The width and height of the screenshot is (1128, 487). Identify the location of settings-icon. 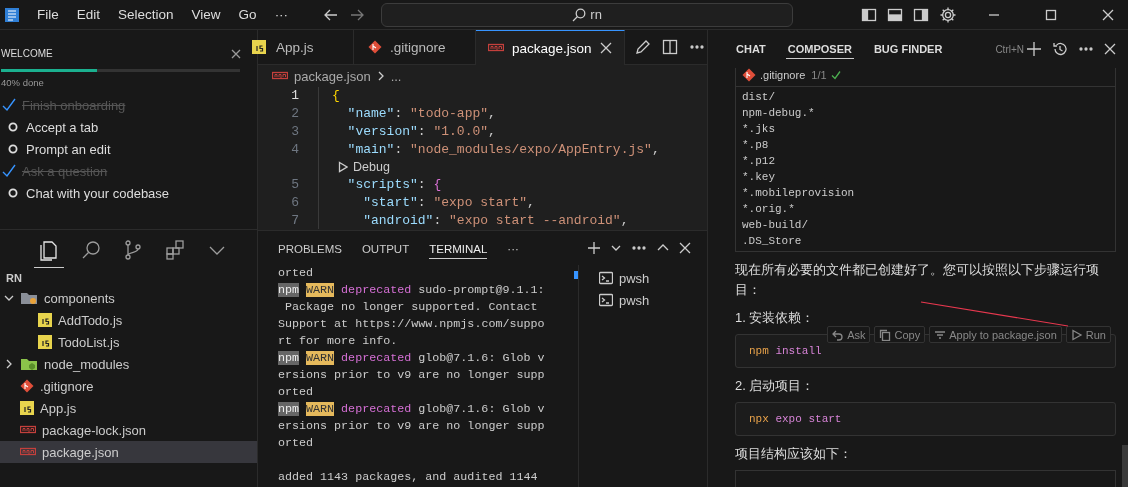
(948, 14).